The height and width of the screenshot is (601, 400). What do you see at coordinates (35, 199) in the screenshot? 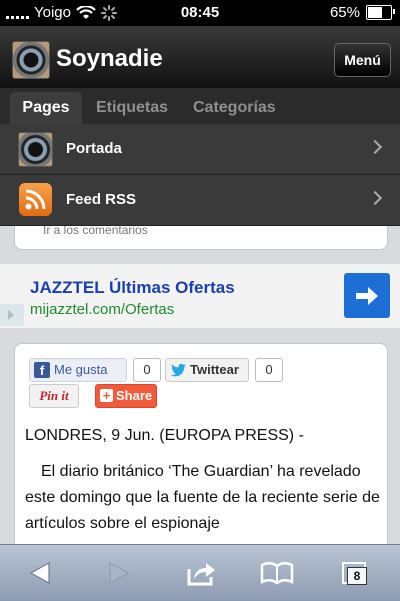
I see `rss-icon` at bounding box center [35, 199].